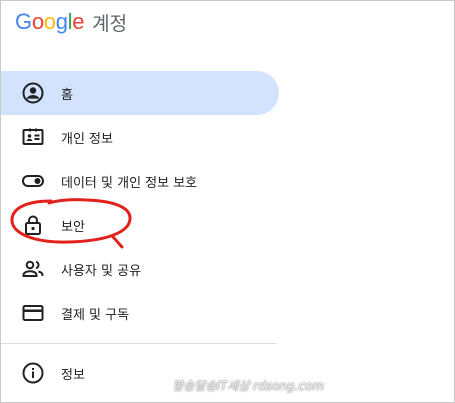 Image resolution: width=455 pixels, height=403 pixels. Describe the element at coordinates (33, 373) in the screenshot. I see `info-icon` at that location.